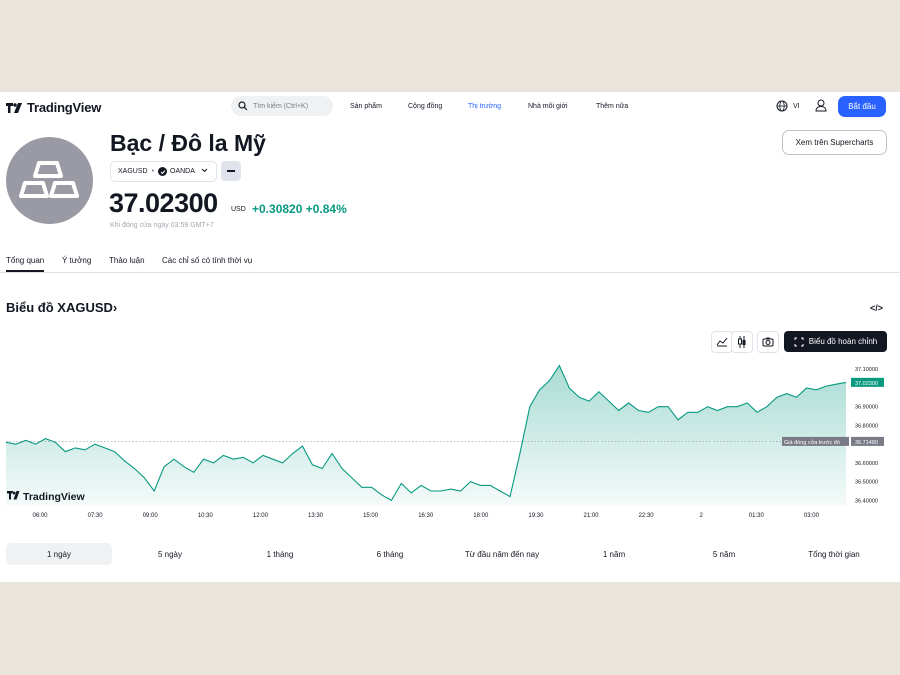 The width and height of the screenshot is (900, 675). Describe the element at coordinates (614, 554) in the screenshot. I see `range-1-year: 1 năm` at that location.